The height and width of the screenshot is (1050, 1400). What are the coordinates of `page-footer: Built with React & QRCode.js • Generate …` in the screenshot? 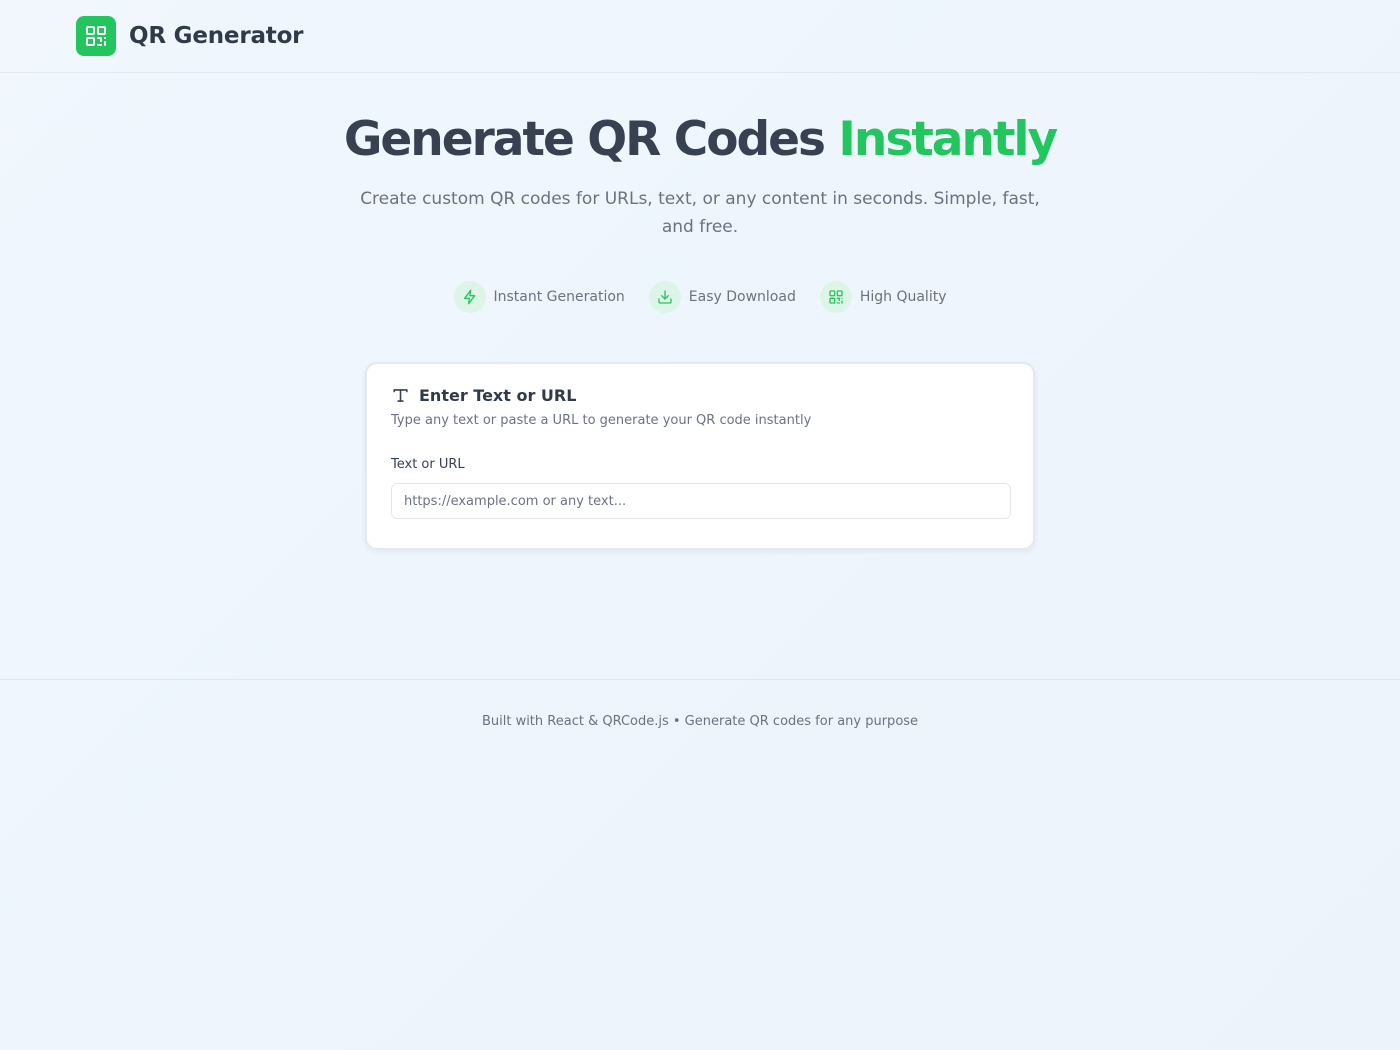 It's located at (700, 704).